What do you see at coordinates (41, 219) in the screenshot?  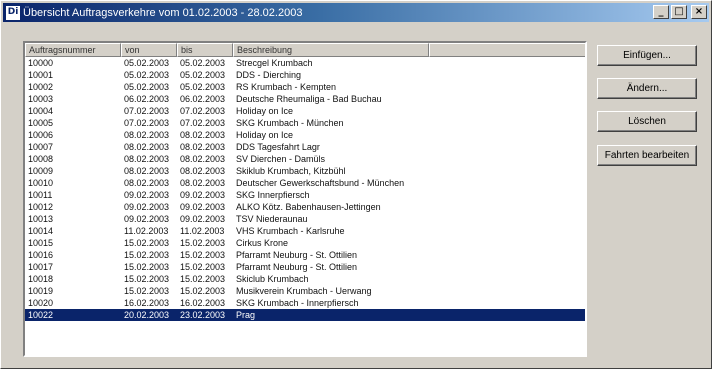 I see `order-number-cell: 10013` at bounding box center [41, 219].